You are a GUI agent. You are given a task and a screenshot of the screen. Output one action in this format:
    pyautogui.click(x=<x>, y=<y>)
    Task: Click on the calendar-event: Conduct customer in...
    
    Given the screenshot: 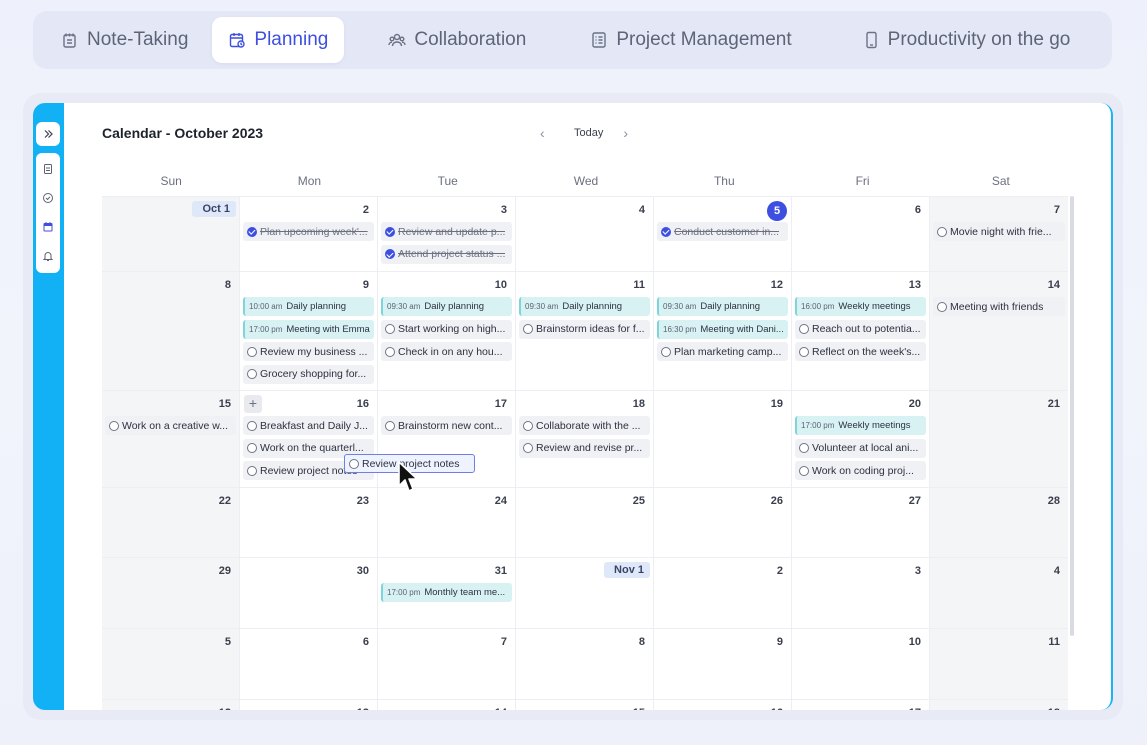 What is the action you would take?
    pyautogui.click(x=722, y=231)
    